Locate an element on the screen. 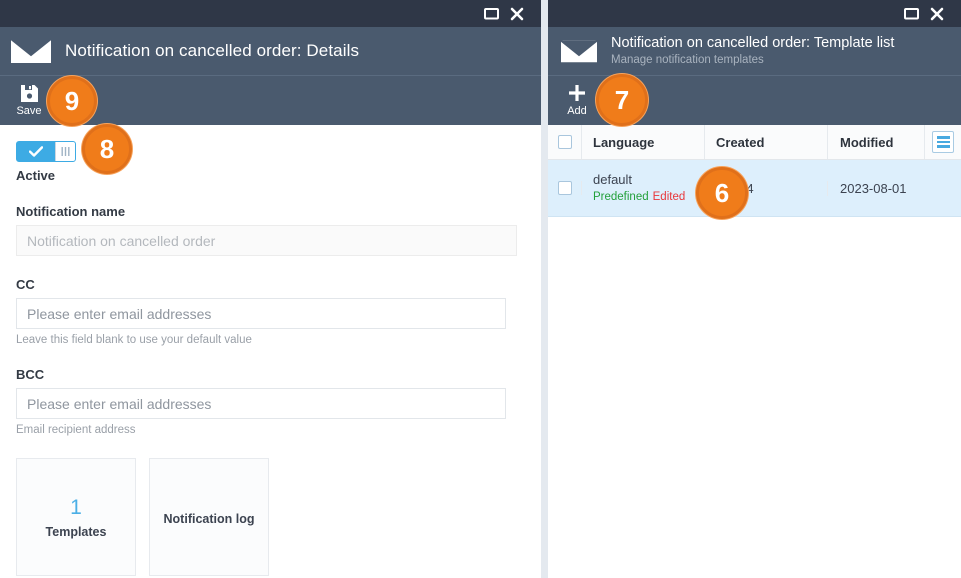 Image resolution: width=961 pixels, height=578 pixels. row-select-cell is located at coordinates (565, 188).